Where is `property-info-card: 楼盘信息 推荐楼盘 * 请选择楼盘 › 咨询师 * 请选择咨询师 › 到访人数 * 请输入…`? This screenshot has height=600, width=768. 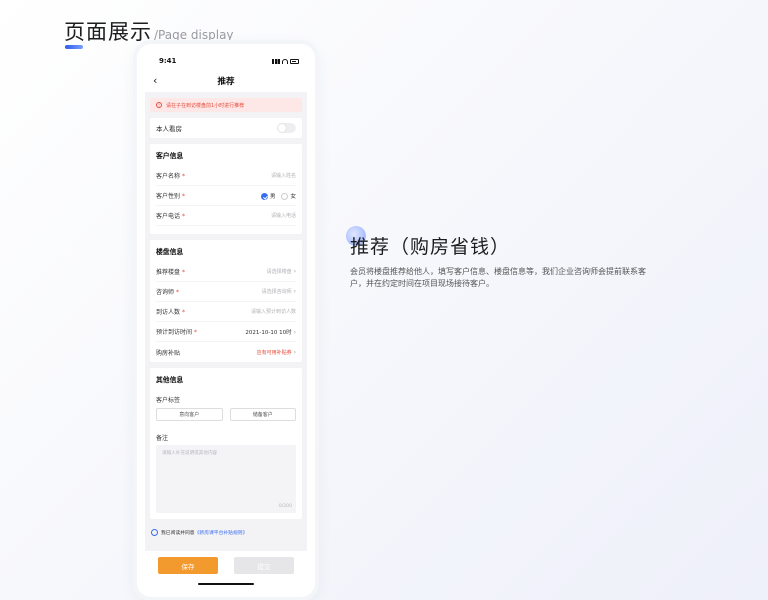
property-info-card: 楼盘信息 推荐楼盘 * 请选择楼盘 › 咨询师 * 请选择咨询师 › 到访人数 * 请输入… is located at coordinates (226, 301).